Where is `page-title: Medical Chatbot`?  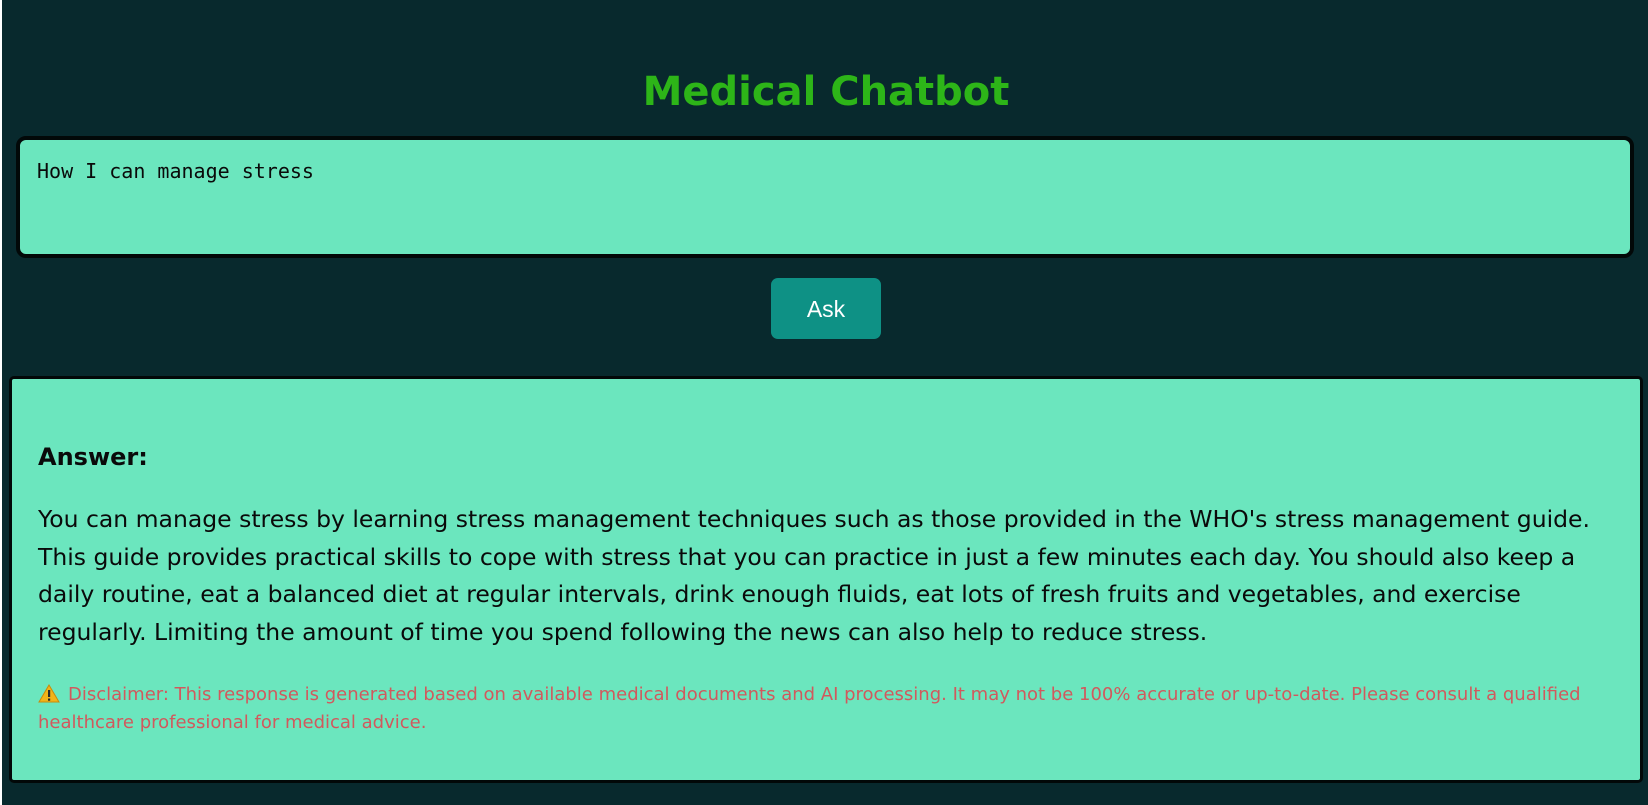
page-title: Medical Chatbot is located at coordinates (826, 92).